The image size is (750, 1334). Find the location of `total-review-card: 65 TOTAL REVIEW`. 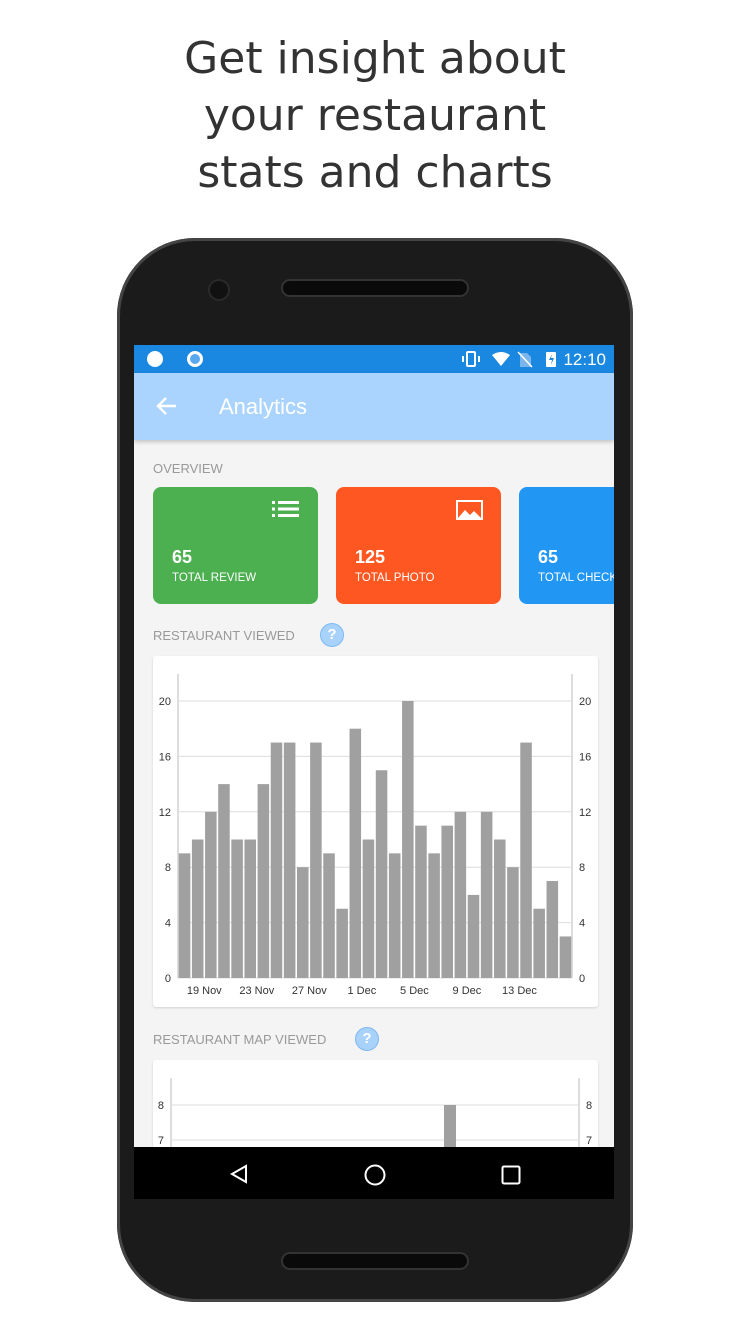

total-review-card: 65 TOTAL REVIEW is located at coordinates (235, 545).